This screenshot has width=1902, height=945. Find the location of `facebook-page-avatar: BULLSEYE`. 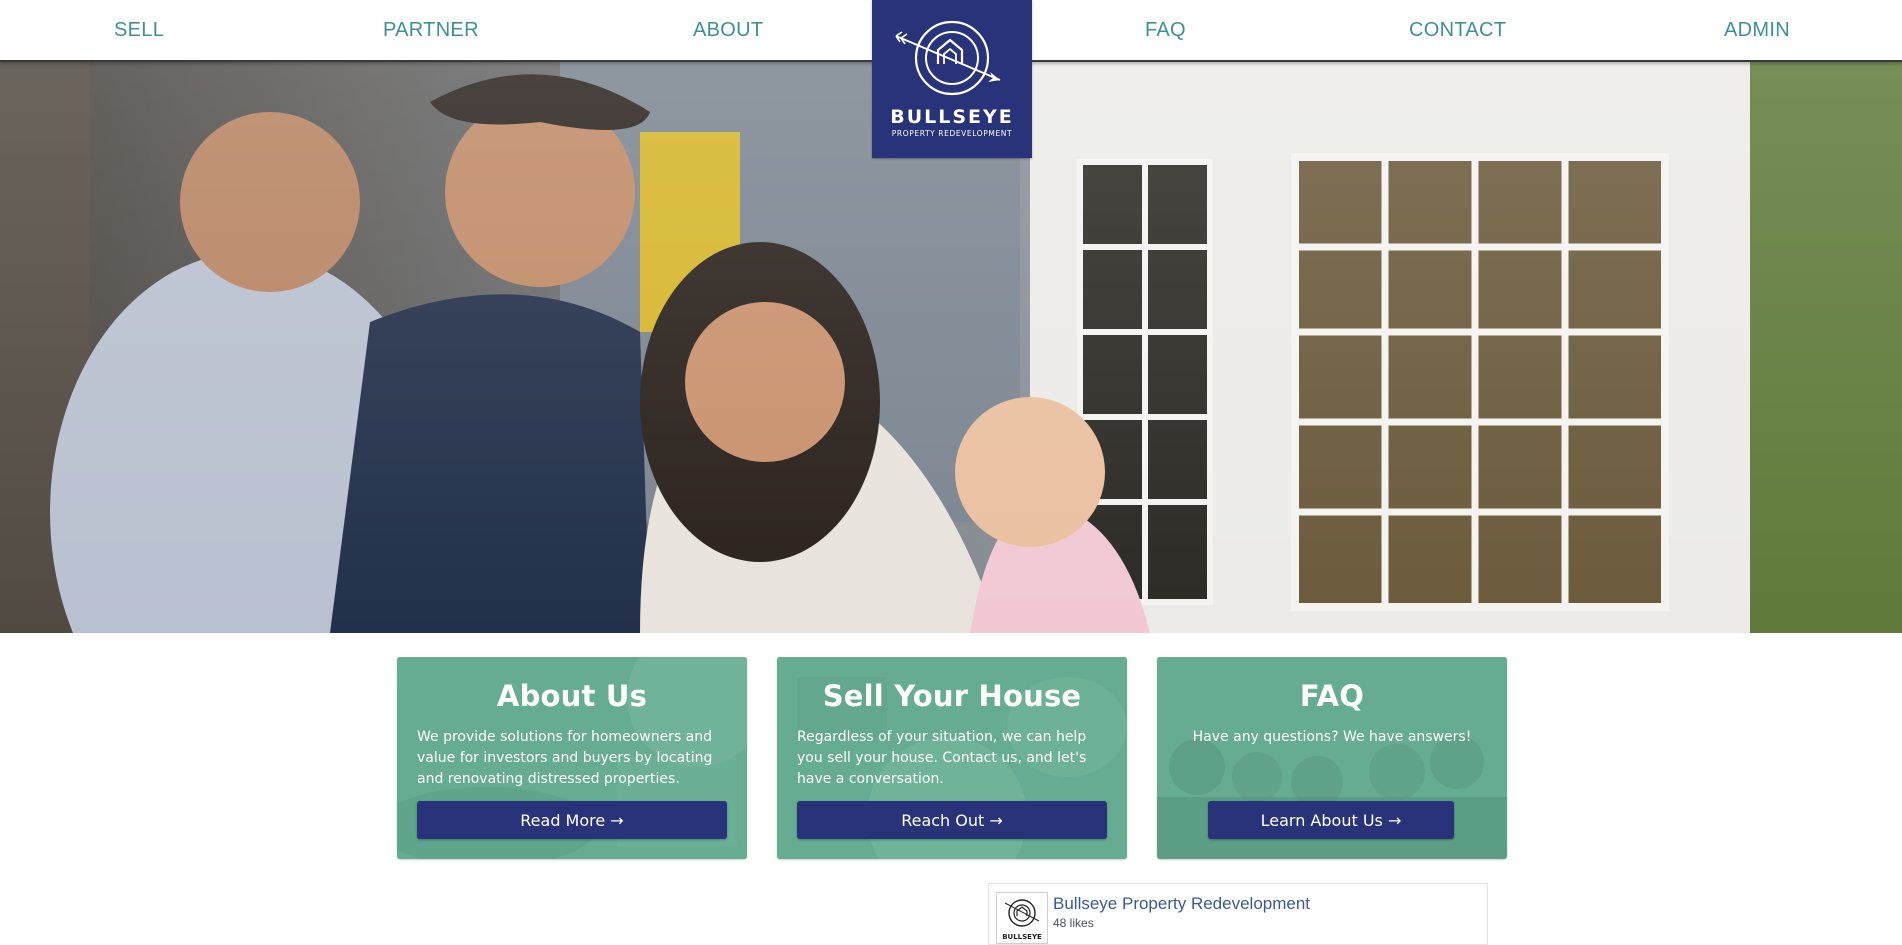

facebook-page-avatar: BULLSEYE is located at coordinates (1022, 918).